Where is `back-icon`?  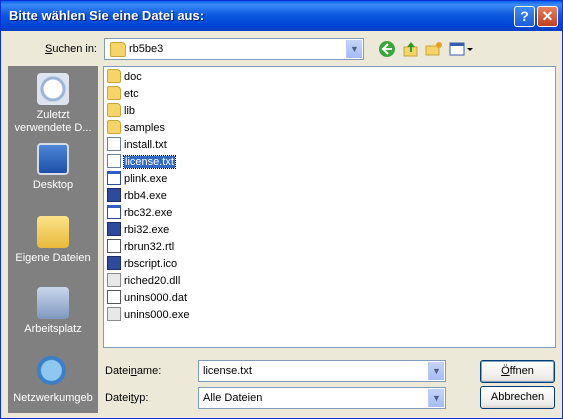 back-icon is located at coordinates (387, 49).